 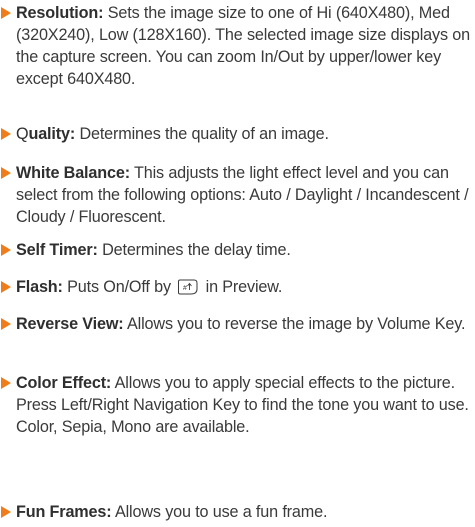 What do you see at coordinates (22, 134) in the screenshot?
I see `item-term-initial: Q` at bounding box center [22, 134].